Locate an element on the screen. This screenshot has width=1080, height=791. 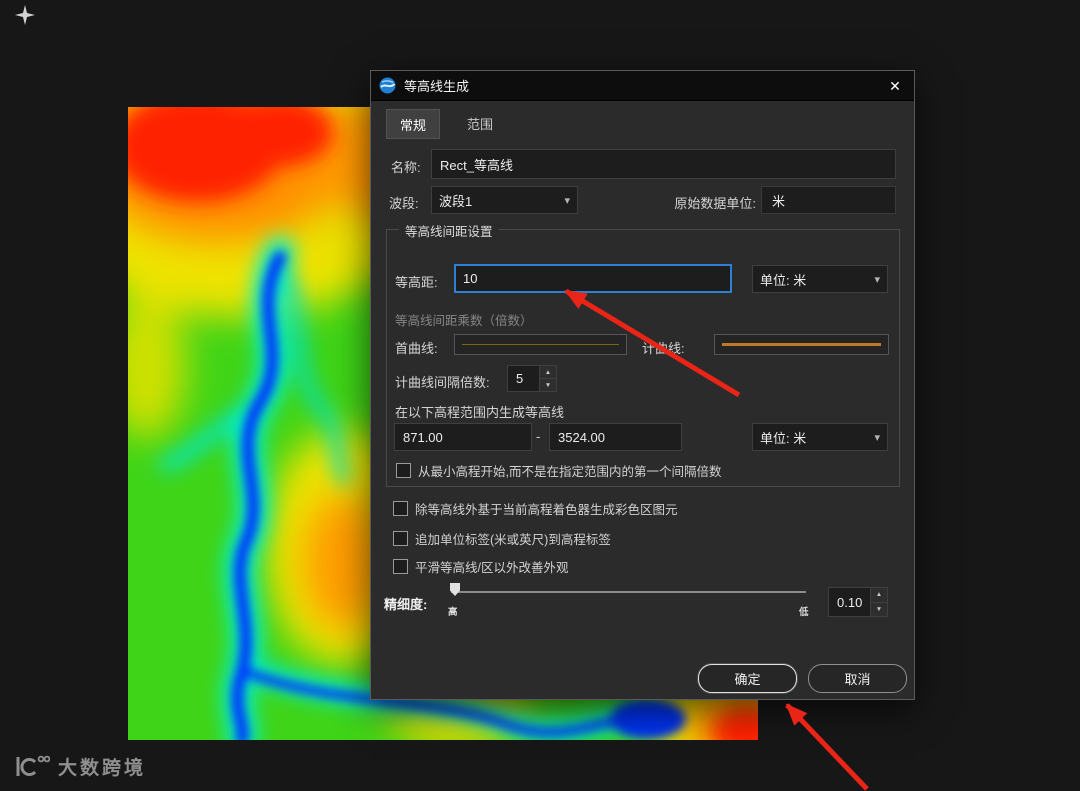
index-line-label: 计曲线: is located at coordinates (663, 348).